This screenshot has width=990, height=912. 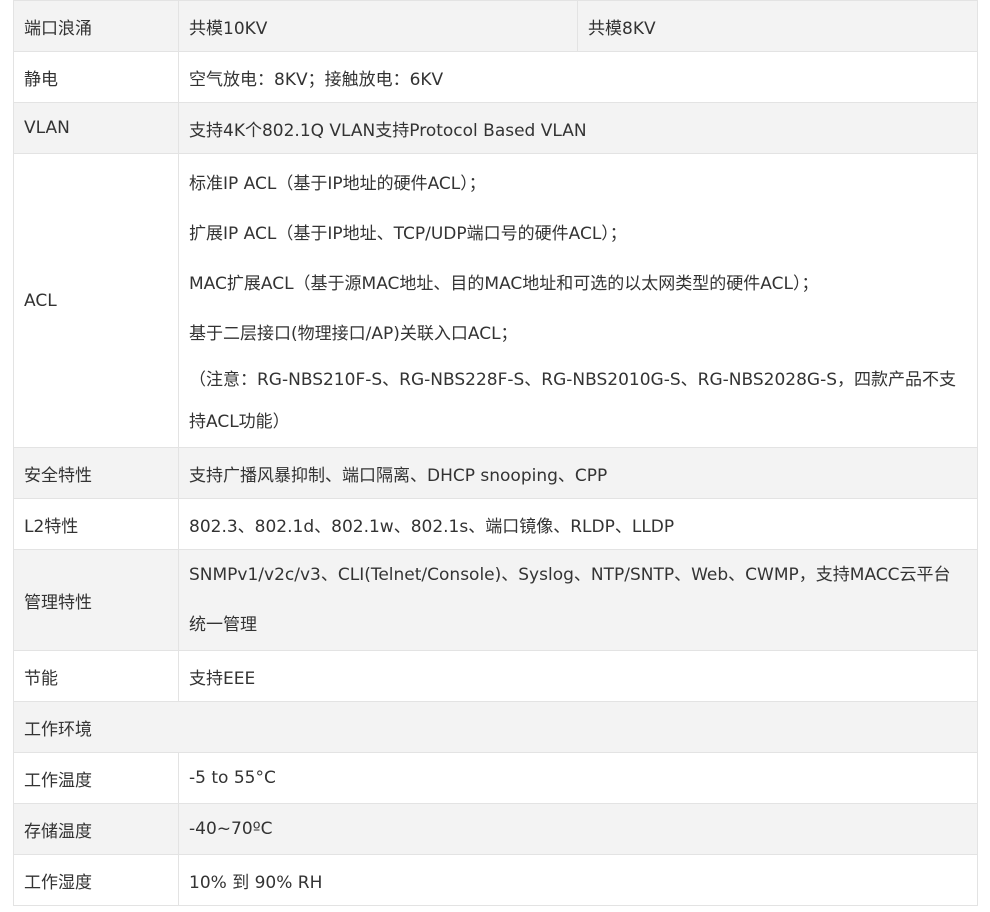 I want to click on row-value-secondary: 共模8KV, so click(x=777, y=26).